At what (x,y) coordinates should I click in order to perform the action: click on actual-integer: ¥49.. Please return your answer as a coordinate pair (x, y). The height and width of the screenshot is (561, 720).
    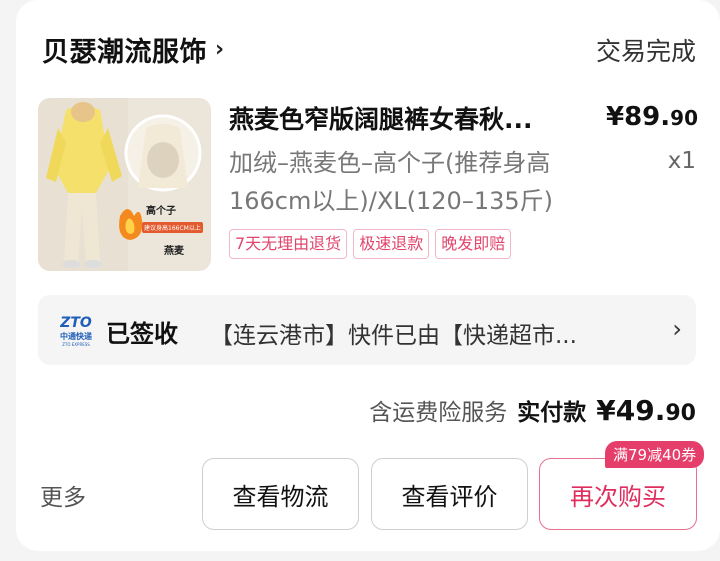
    Looking at the image, I should click on (631, 410).